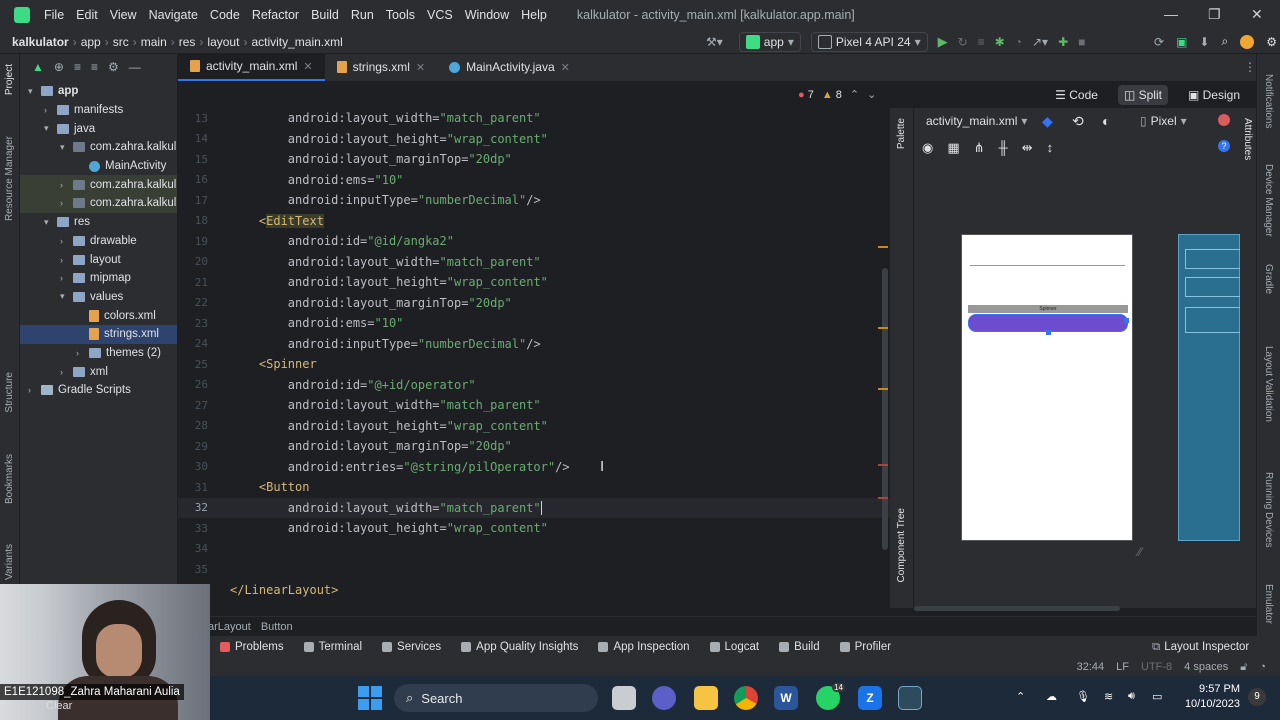 Image resolution: width=1280 pixels, height=720 pixels. I want to click on sdk-manager-icon: ⬇, so click(1204, 42).